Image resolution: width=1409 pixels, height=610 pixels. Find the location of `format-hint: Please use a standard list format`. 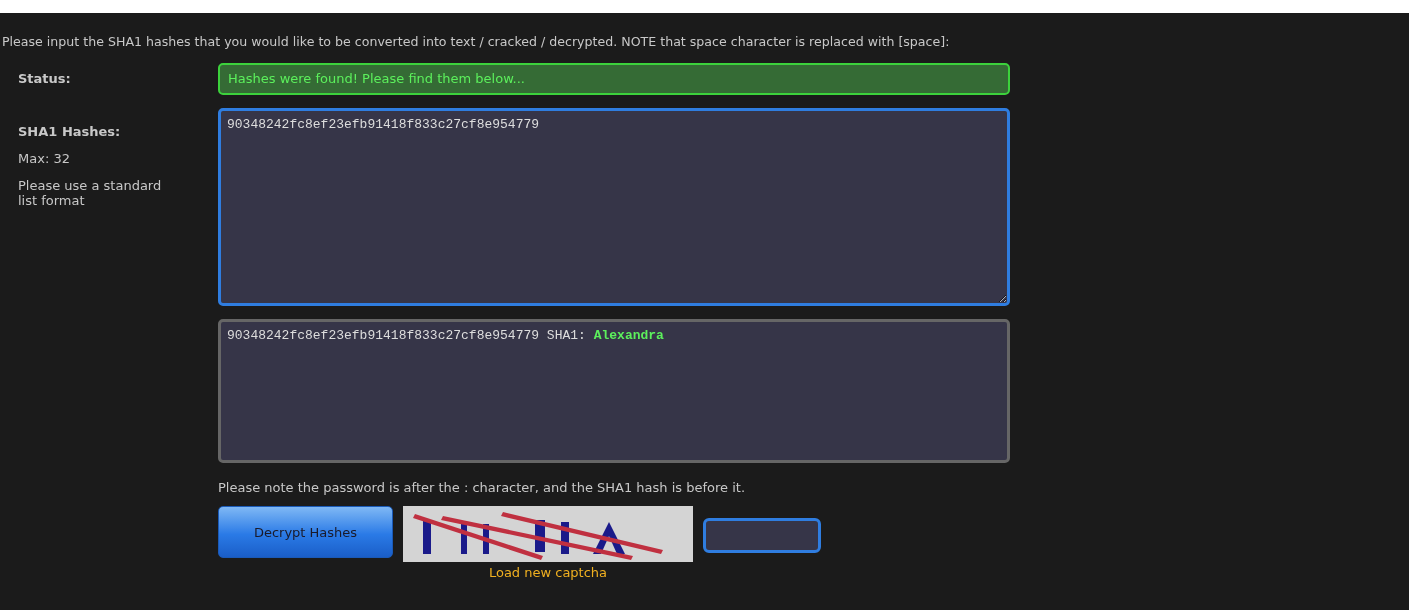

format-hint: Please use a standard list format is located at coordinates (90, 193).